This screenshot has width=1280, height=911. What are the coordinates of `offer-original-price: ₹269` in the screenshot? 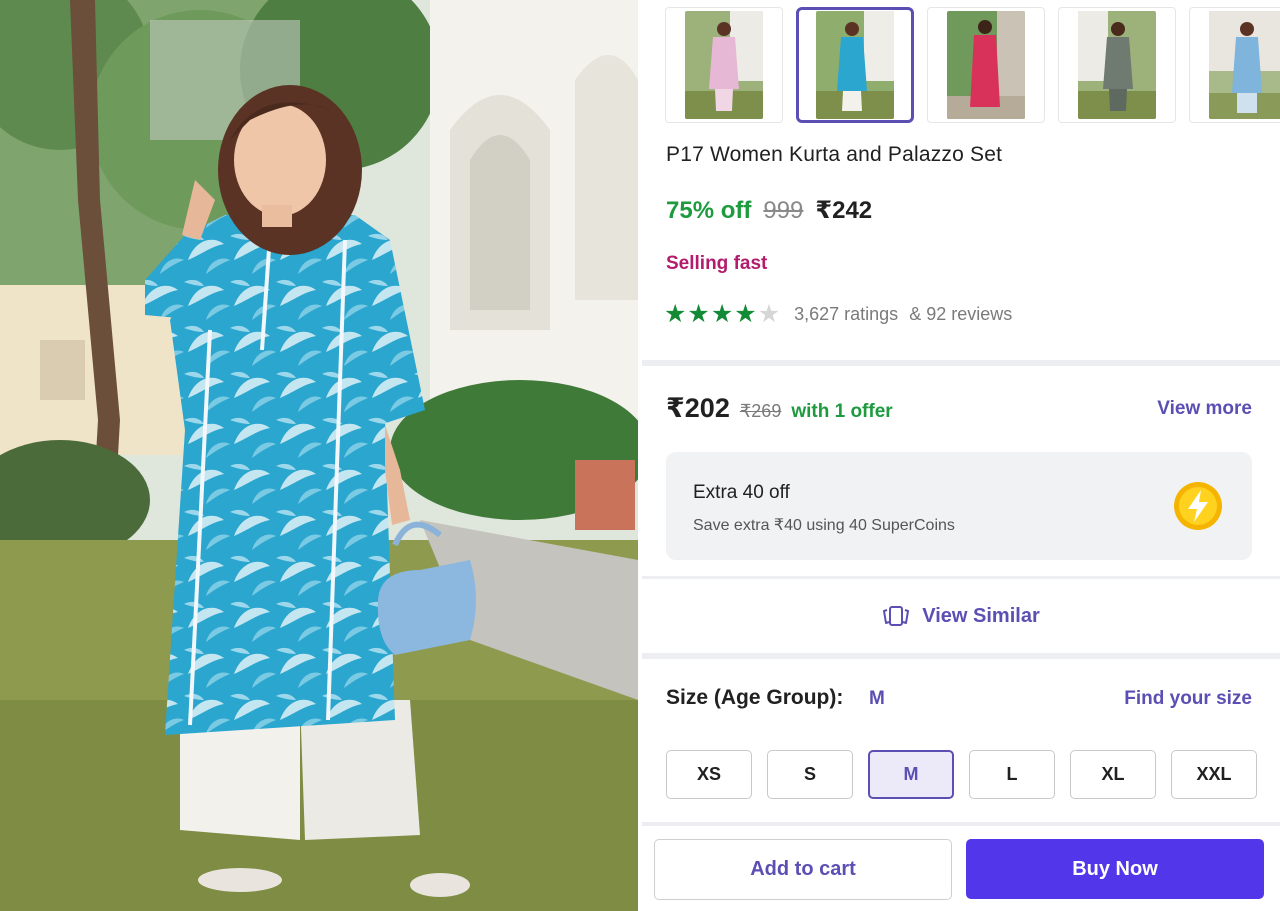 It's located at (760, 411).